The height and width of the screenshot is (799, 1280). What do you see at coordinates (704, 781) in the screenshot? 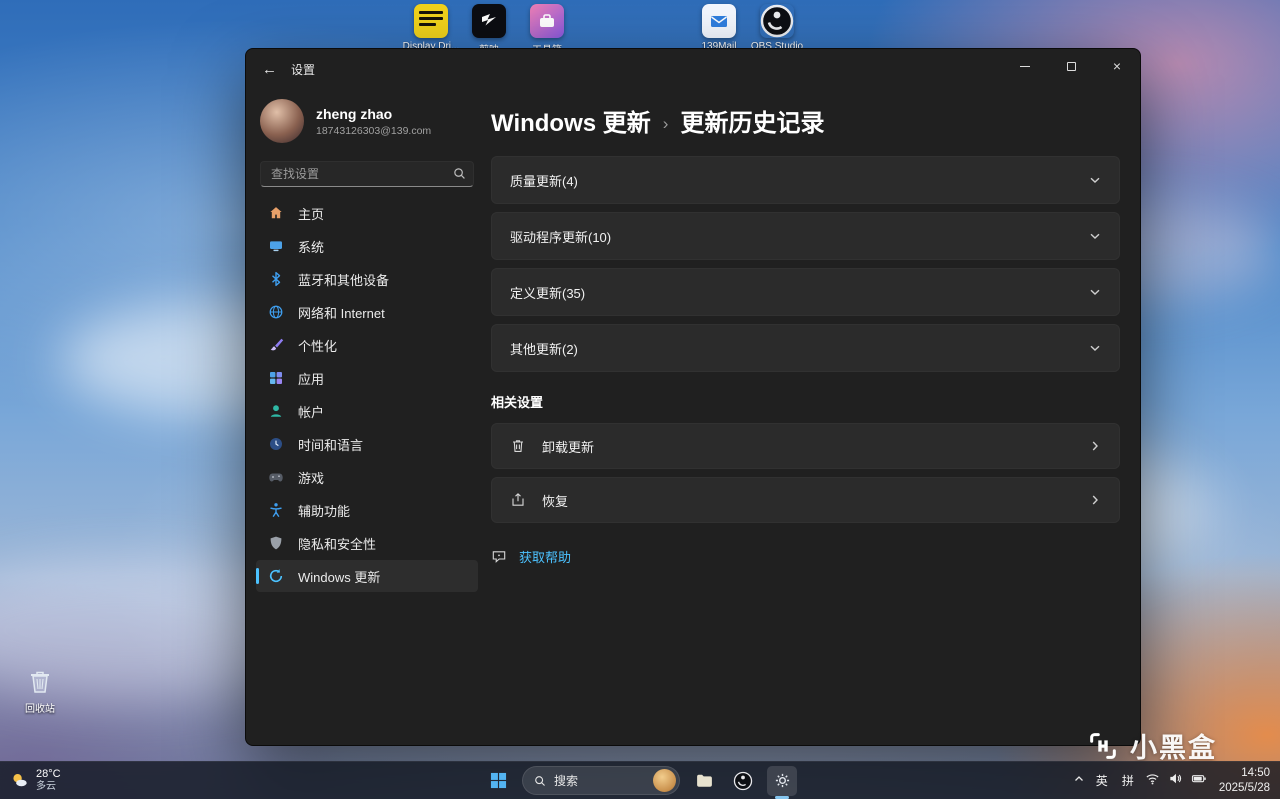
I see `taskbar-app-files` at bounding box center [704, 781].